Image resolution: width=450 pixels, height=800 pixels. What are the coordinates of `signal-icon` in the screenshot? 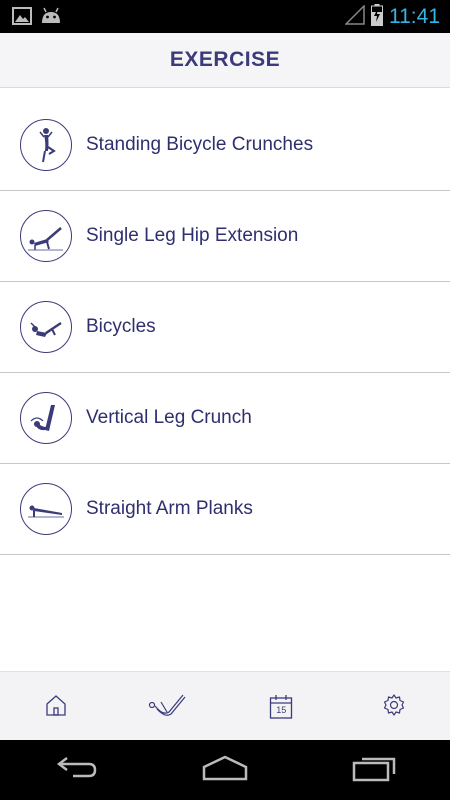 It's located at (354, 16).